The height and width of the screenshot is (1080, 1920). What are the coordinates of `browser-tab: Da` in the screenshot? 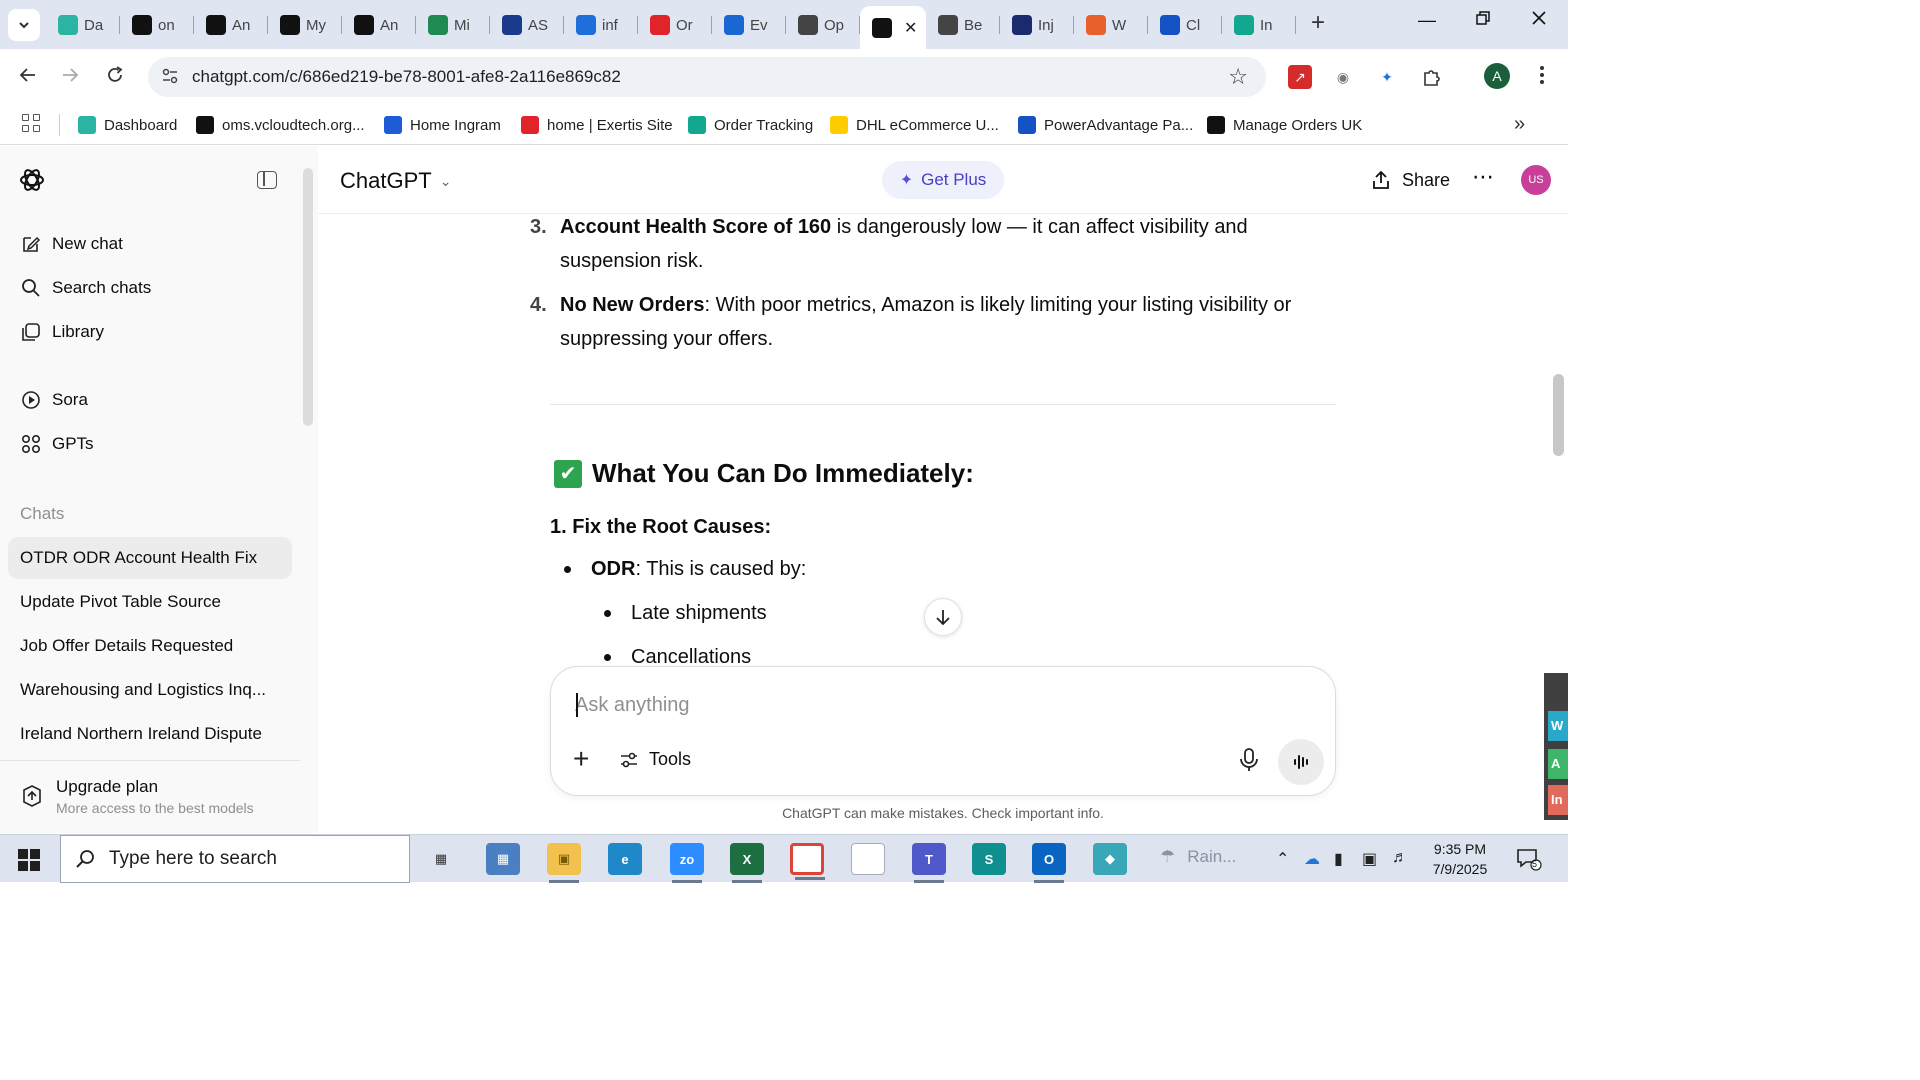 It's located at (83, 25).